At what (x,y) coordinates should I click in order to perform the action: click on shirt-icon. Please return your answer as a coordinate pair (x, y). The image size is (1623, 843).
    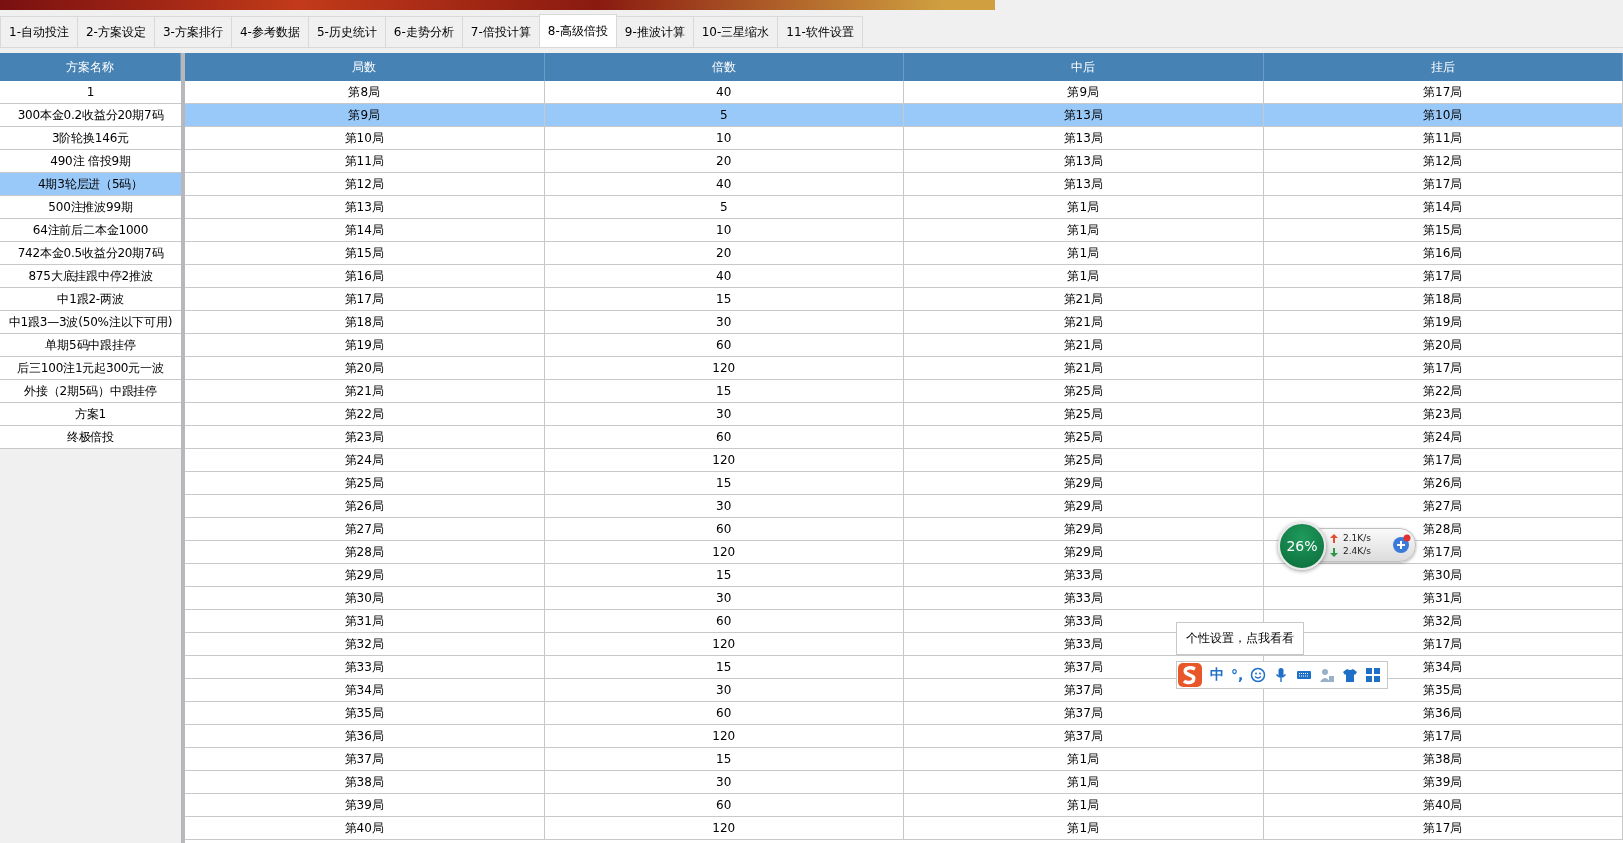
    Looking at the image, I should click on (1350, 675).